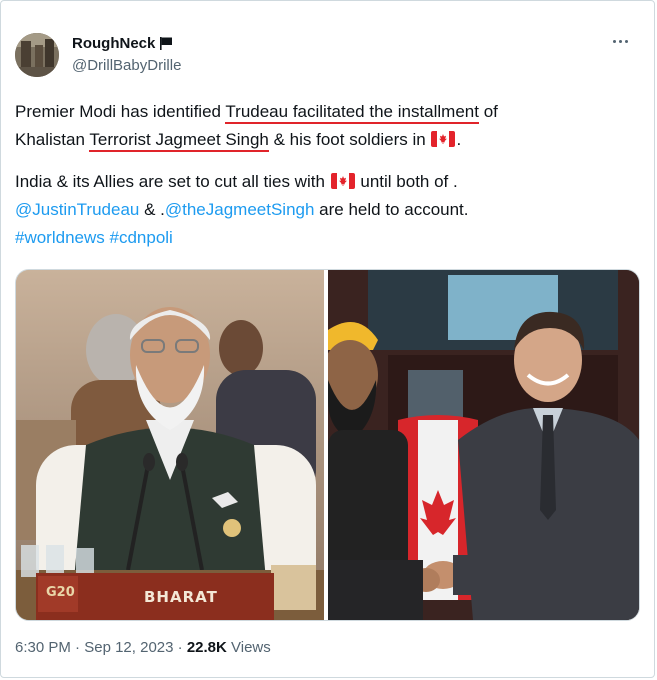 This screenshot has width=657, height=680. I want to click on text-segment: are held to account., so click(391, 209).